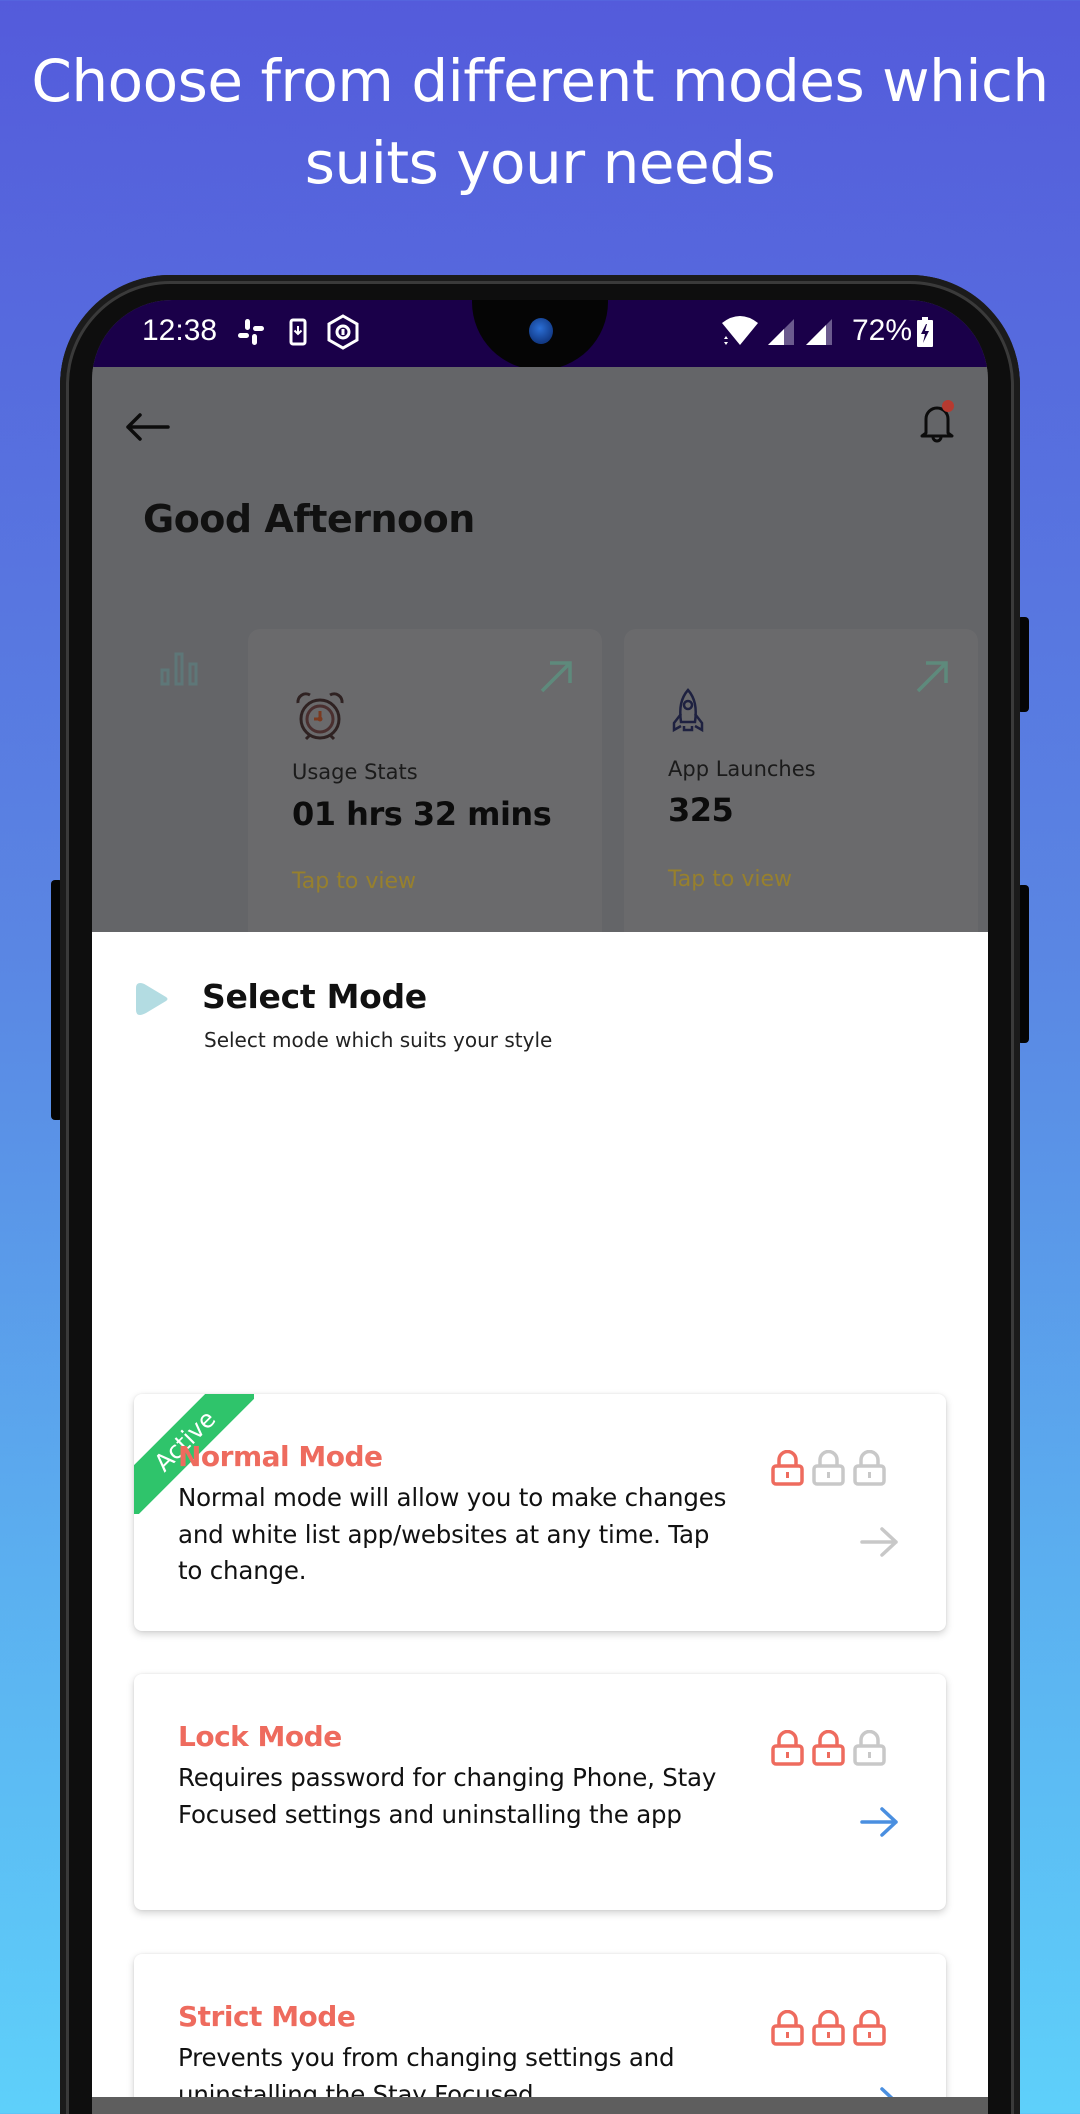 The width and height of the screenshot is (1080, 2114). I want to click on back-arrow-icon, so click(147, 427).